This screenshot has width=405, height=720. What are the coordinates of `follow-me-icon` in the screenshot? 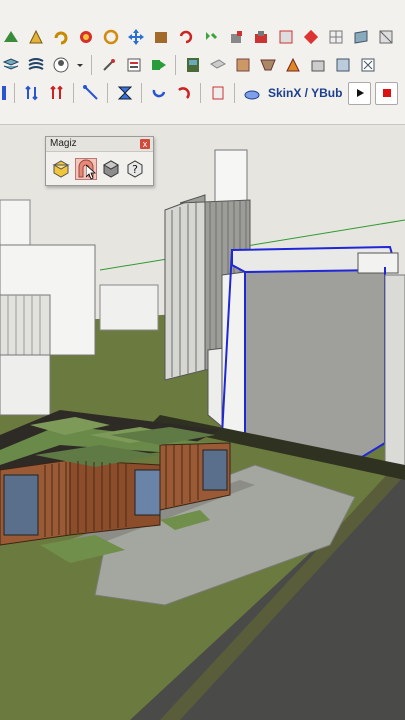 It's located at (85, 37).